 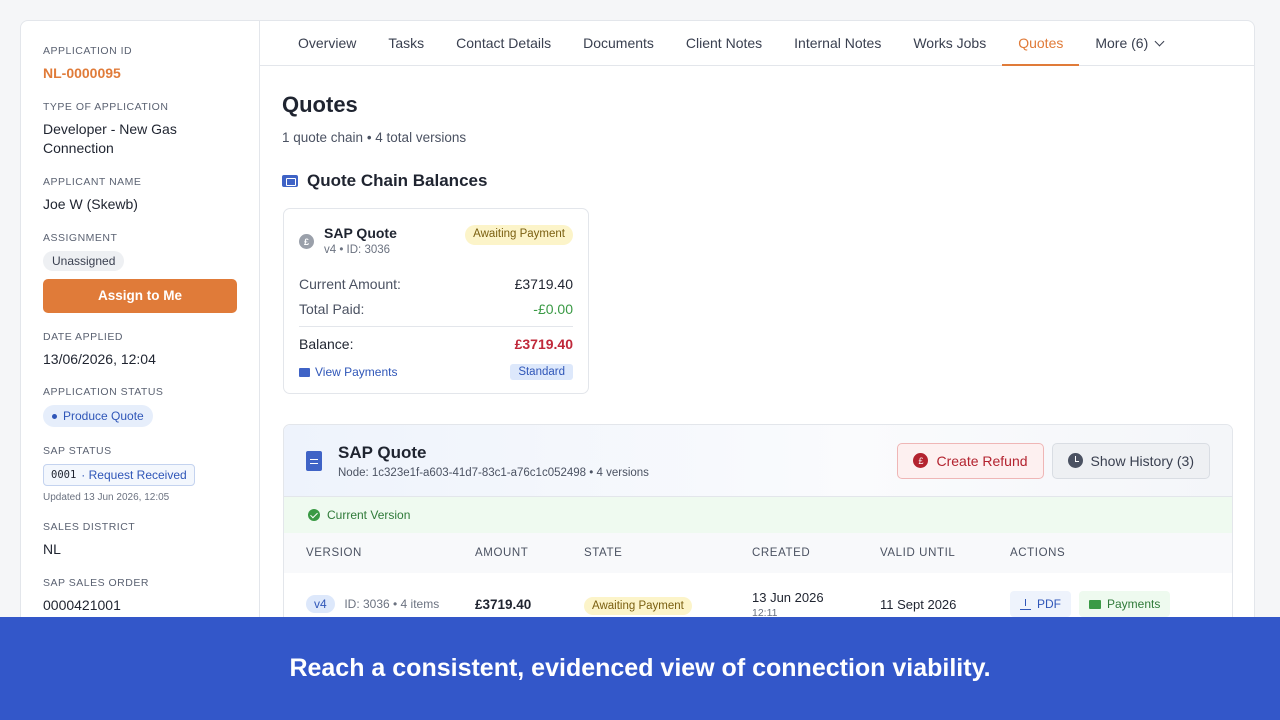 What do you see at coordinates (314, 460) in the screenshot?
I see `document-icon` at bounding box center [314, 460].